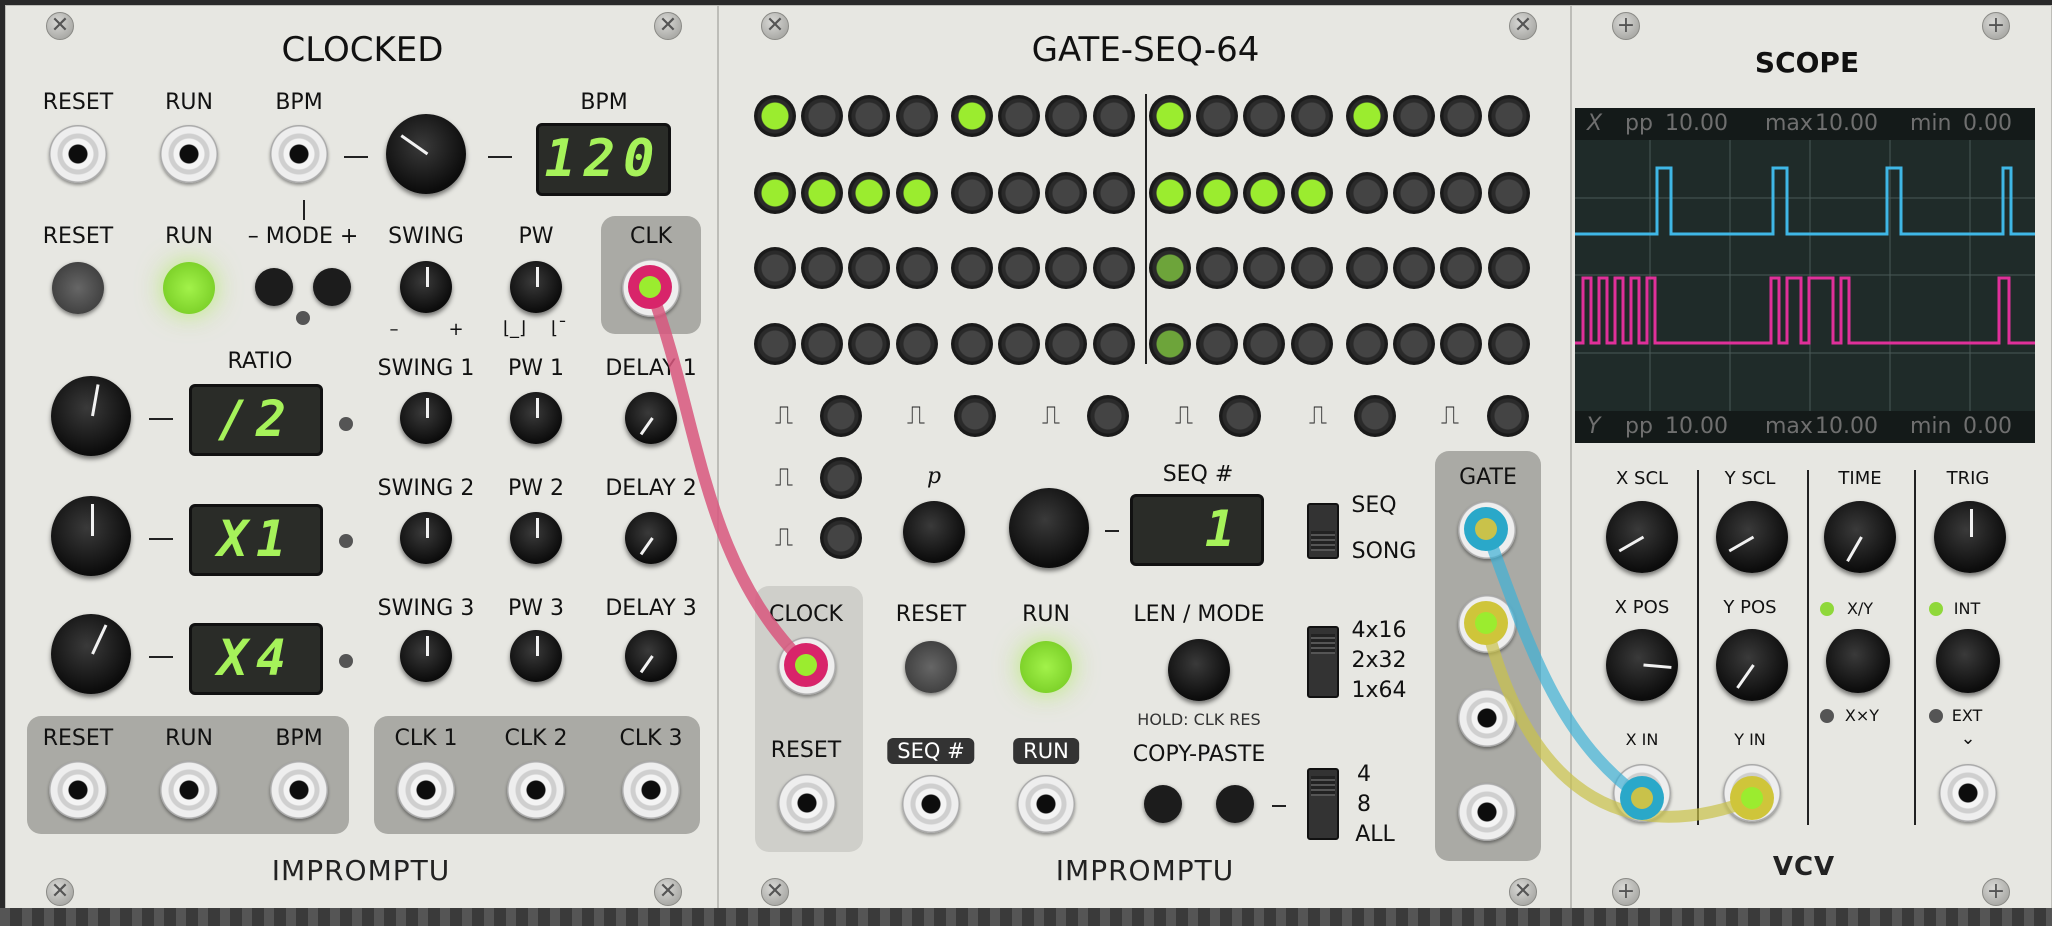 The height and width of the screenshot is (926, 2052). What do you see at coordinates (1163, 804) in the screenshot?
I see `copy-button` at bounding box center [1163, 804].